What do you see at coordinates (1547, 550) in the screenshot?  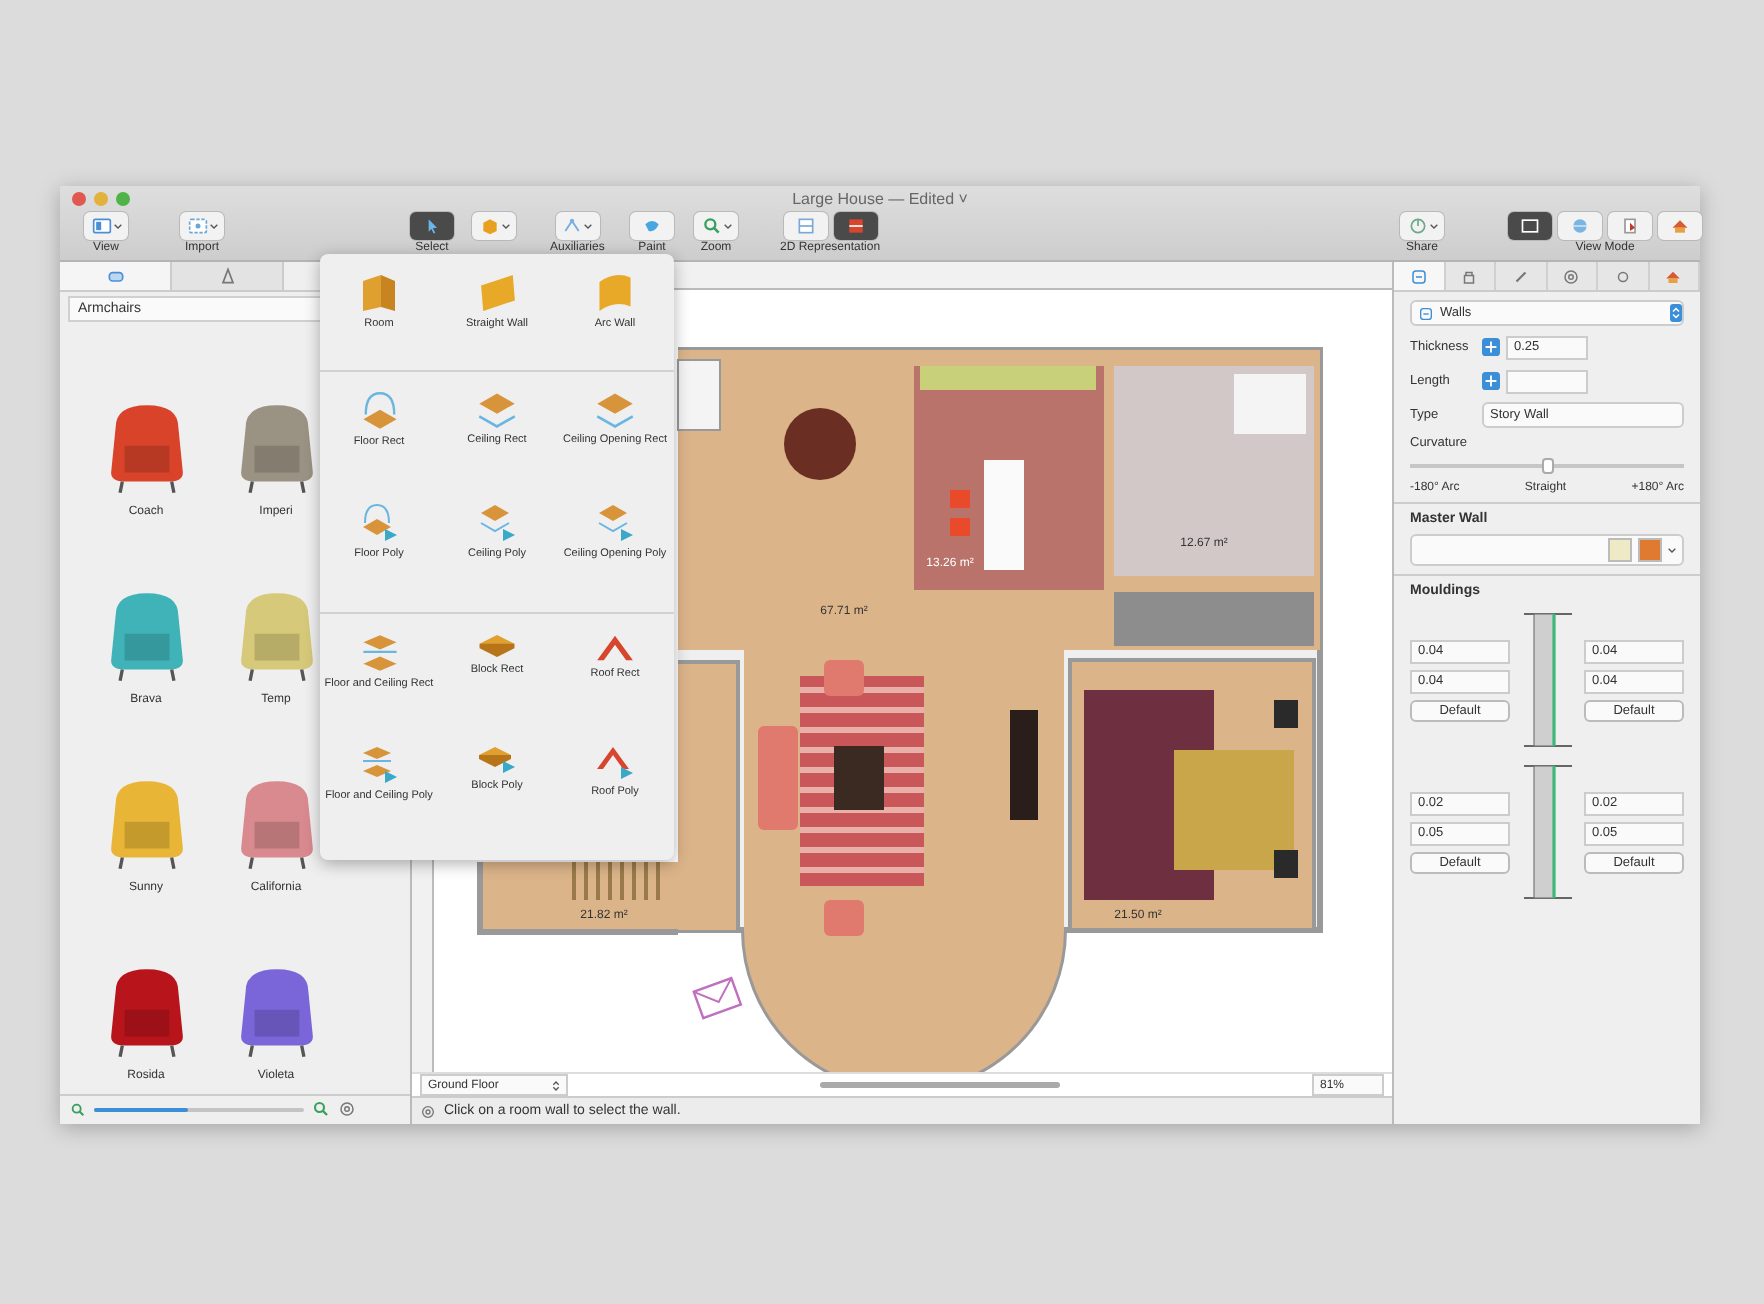 I see `master-wall-dropdown` at bounding box center [1547, 550].